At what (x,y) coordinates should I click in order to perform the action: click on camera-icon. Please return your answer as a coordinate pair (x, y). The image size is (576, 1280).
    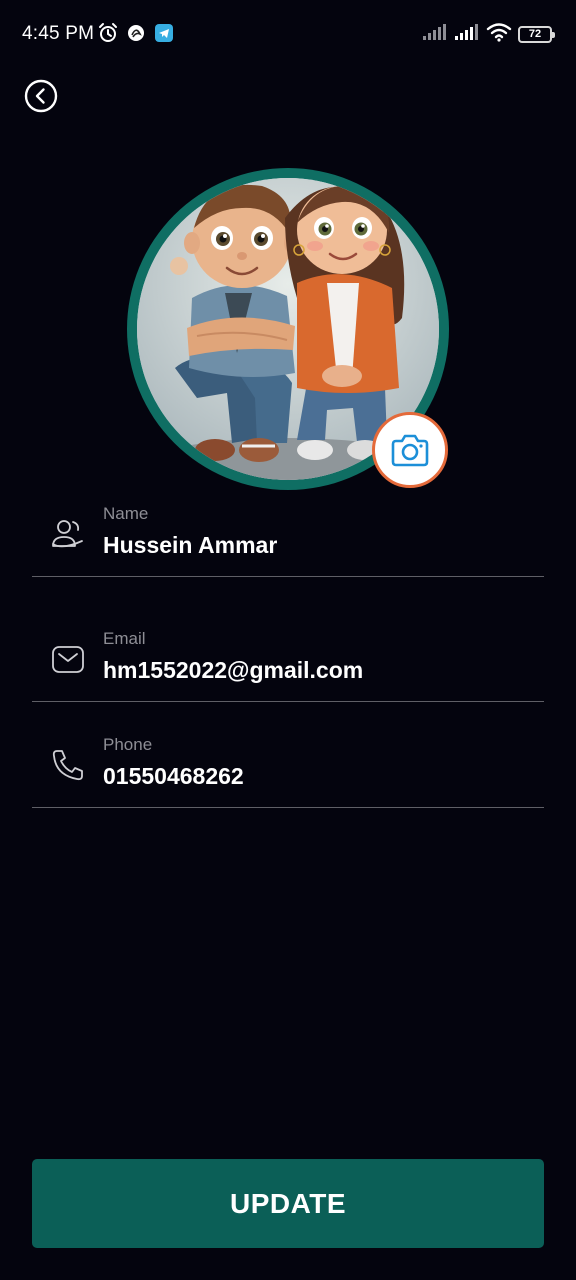
    Looking at the image, I should click on (410, 450).